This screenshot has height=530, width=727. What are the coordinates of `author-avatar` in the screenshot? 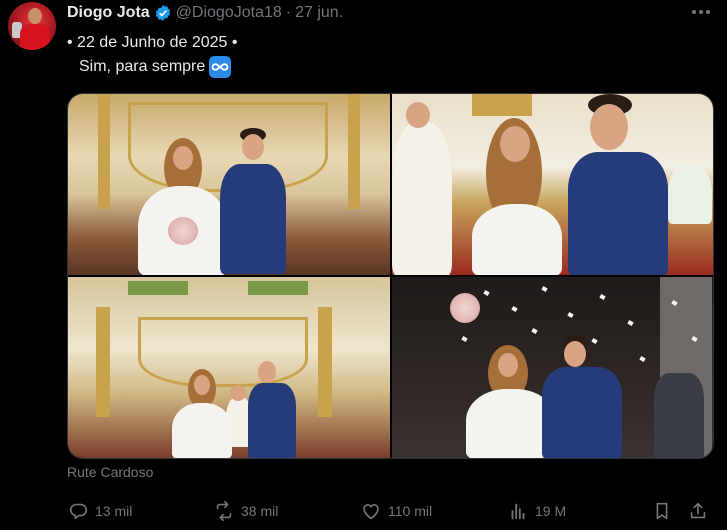 It's located at (32, 26).